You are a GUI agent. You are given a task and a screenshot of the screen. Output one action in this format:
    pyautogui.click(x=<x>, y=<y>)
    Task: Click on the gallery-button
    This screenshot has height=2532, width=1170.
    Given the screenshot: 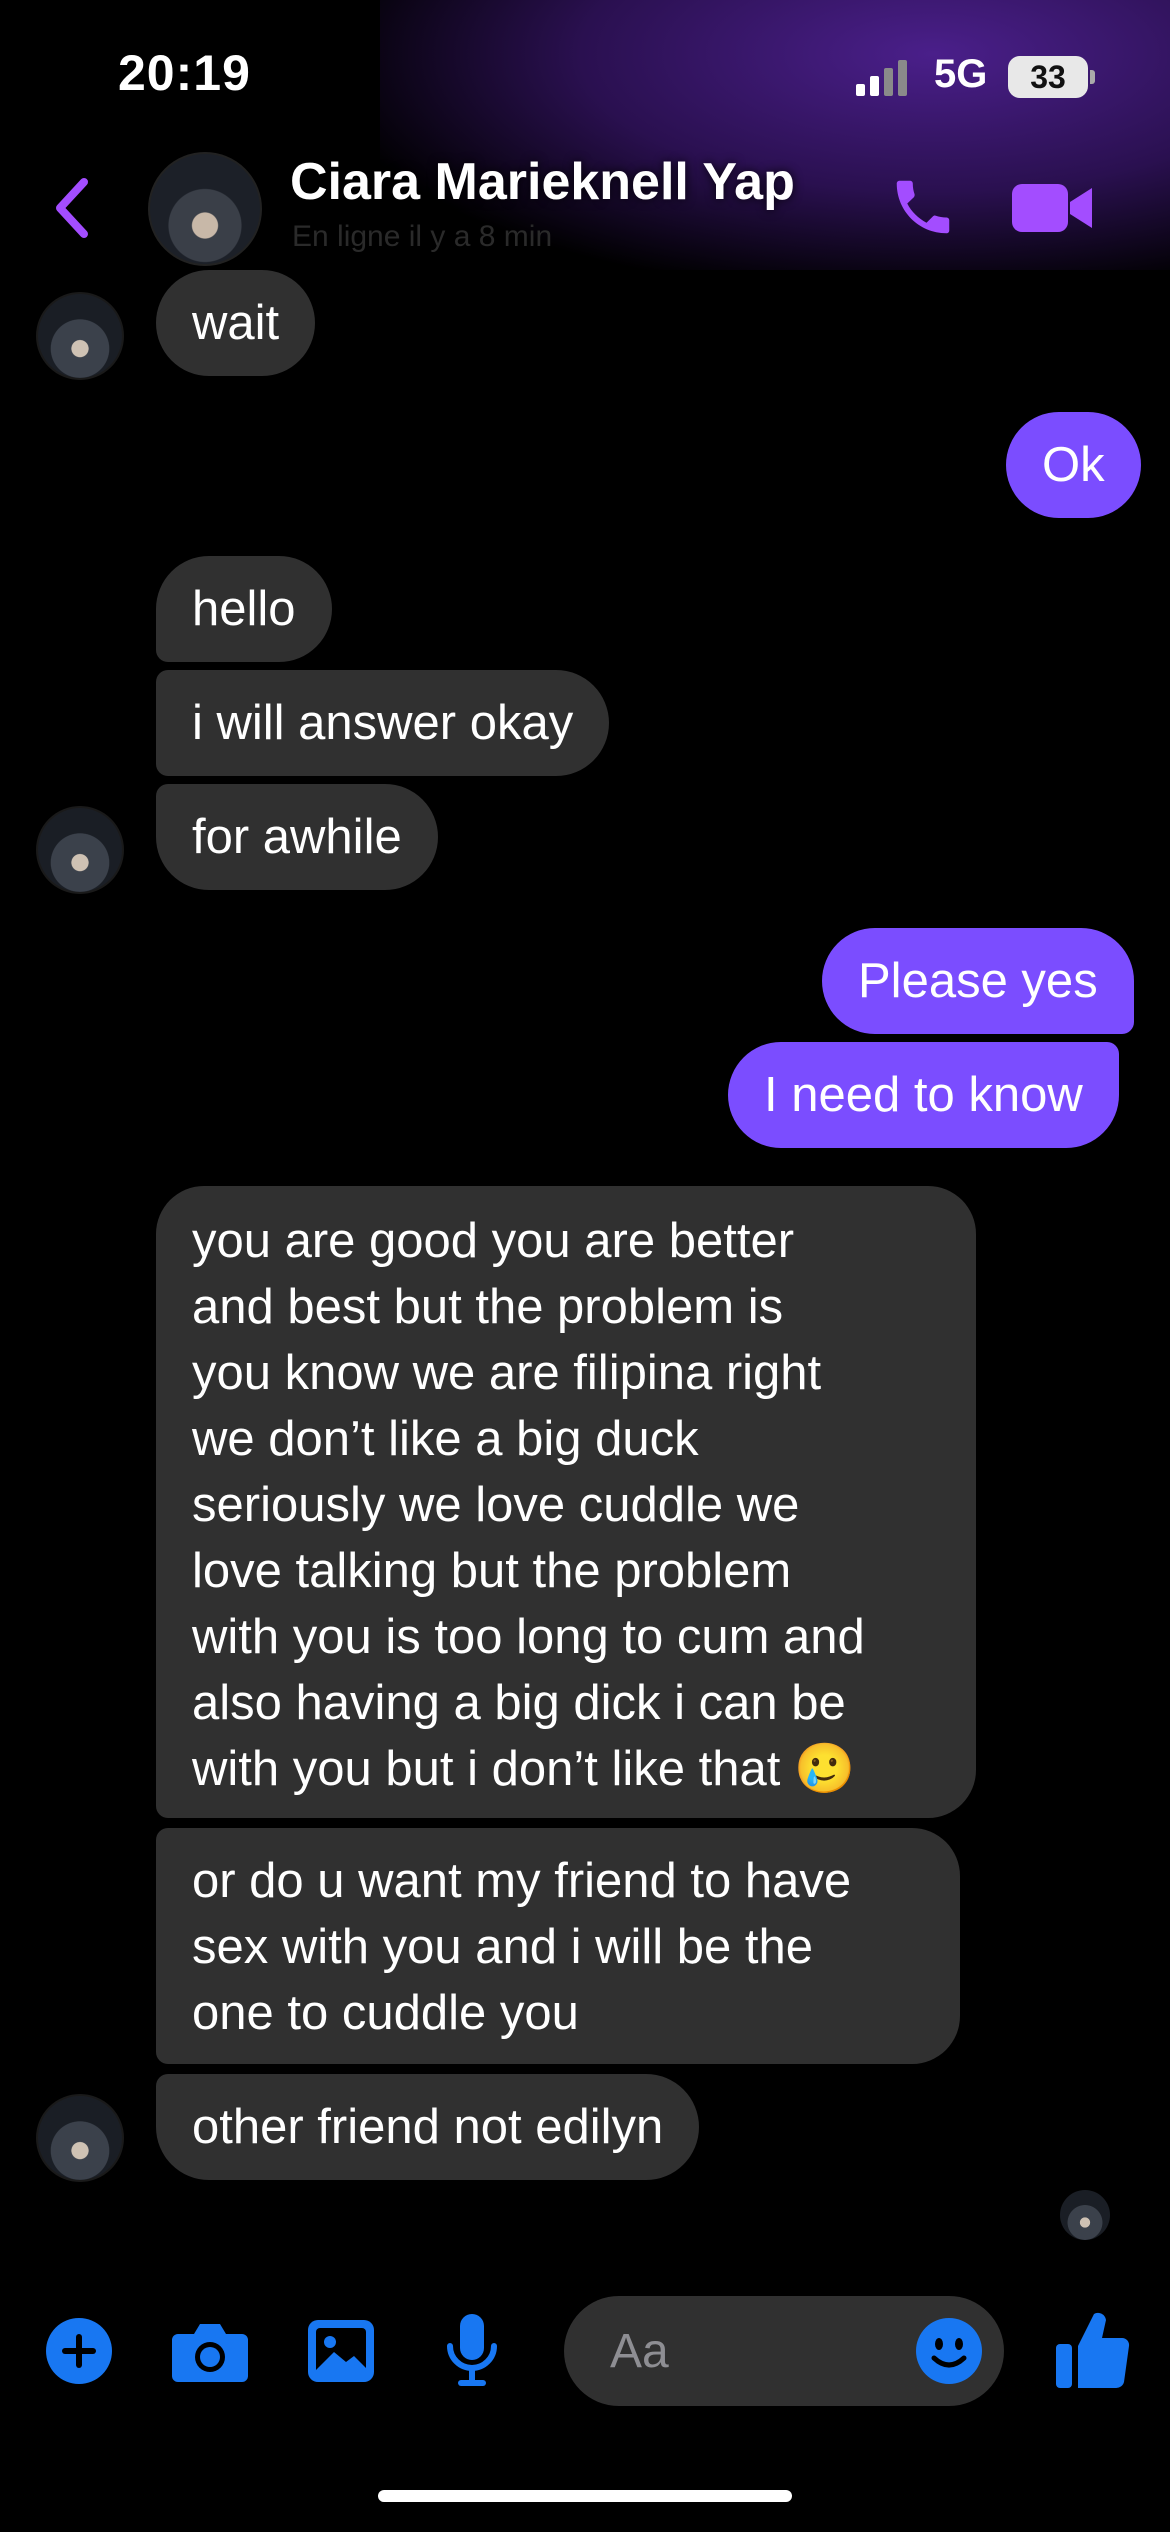 What is the action you would take?
    pyautogui.click(x=341, y=2351)
    